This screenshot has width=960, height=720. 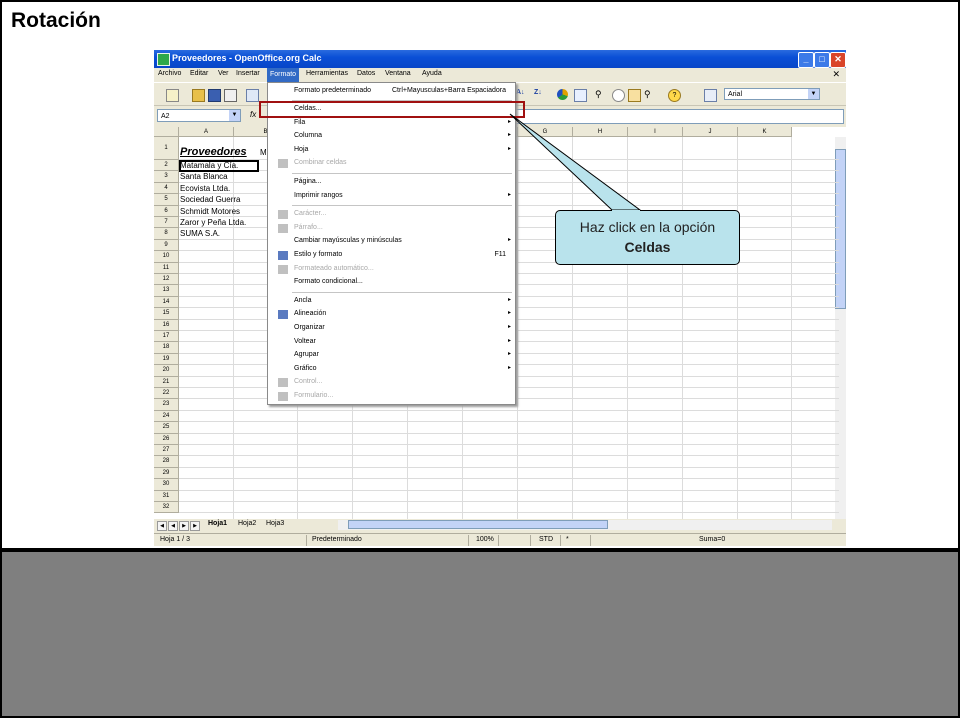 I want to click on cell-a6: Schmidt Motores, so click(x=210, y=211).